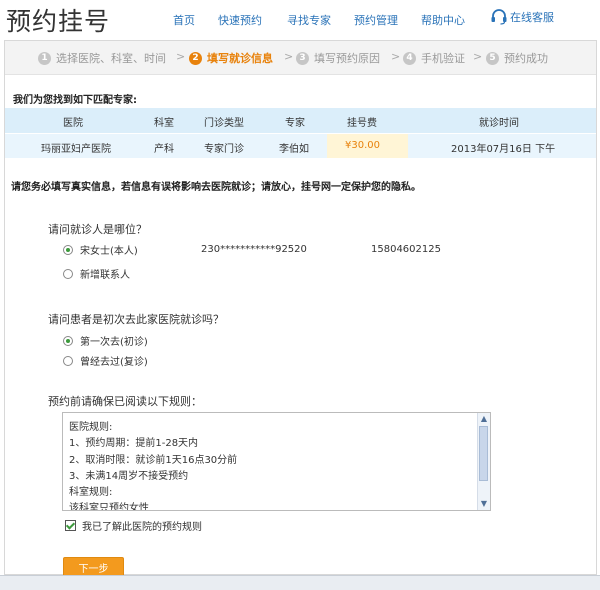 This screenshot has width=600, height=590. What do you see at coordinates (111, 58) in the screenshot?
I see `step-label: 选择医院、科室、时间` at bounding box center [111, 58].